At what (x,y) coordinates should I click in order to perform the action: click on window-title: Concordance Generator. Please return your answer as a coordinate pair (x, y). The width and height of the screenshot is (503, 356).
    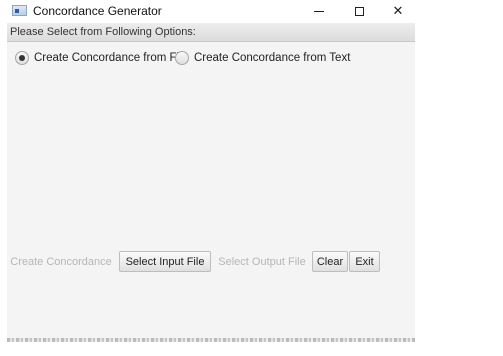
    Looking at the image, I should click on (97, 11).